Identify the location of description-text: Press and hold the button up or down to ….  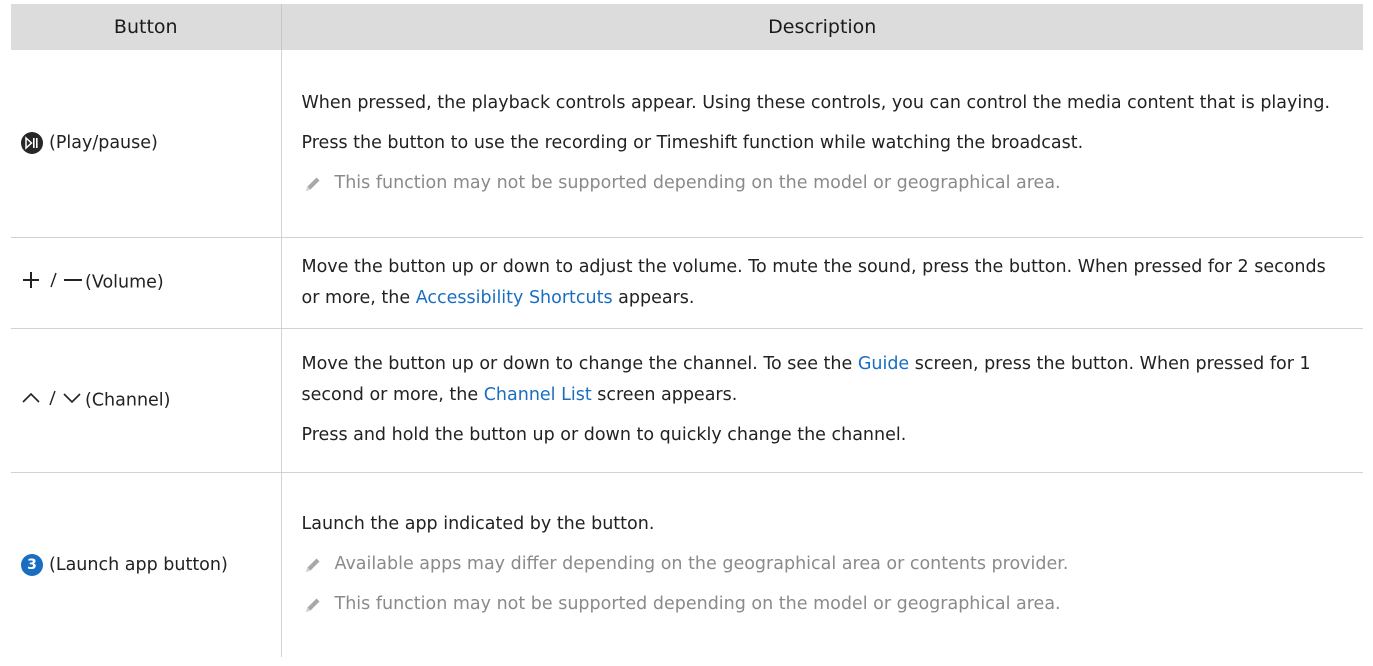
(604, 435).